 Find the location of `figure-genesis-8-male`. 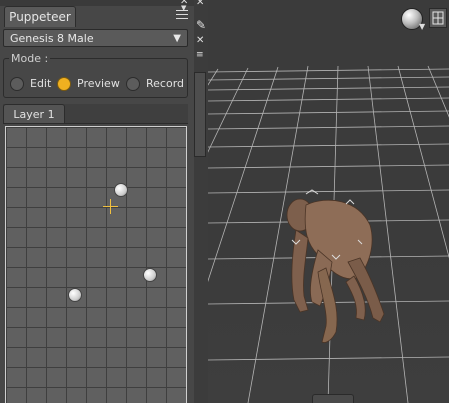

figure-genesis-8-male is located at coordinates (335, 270).